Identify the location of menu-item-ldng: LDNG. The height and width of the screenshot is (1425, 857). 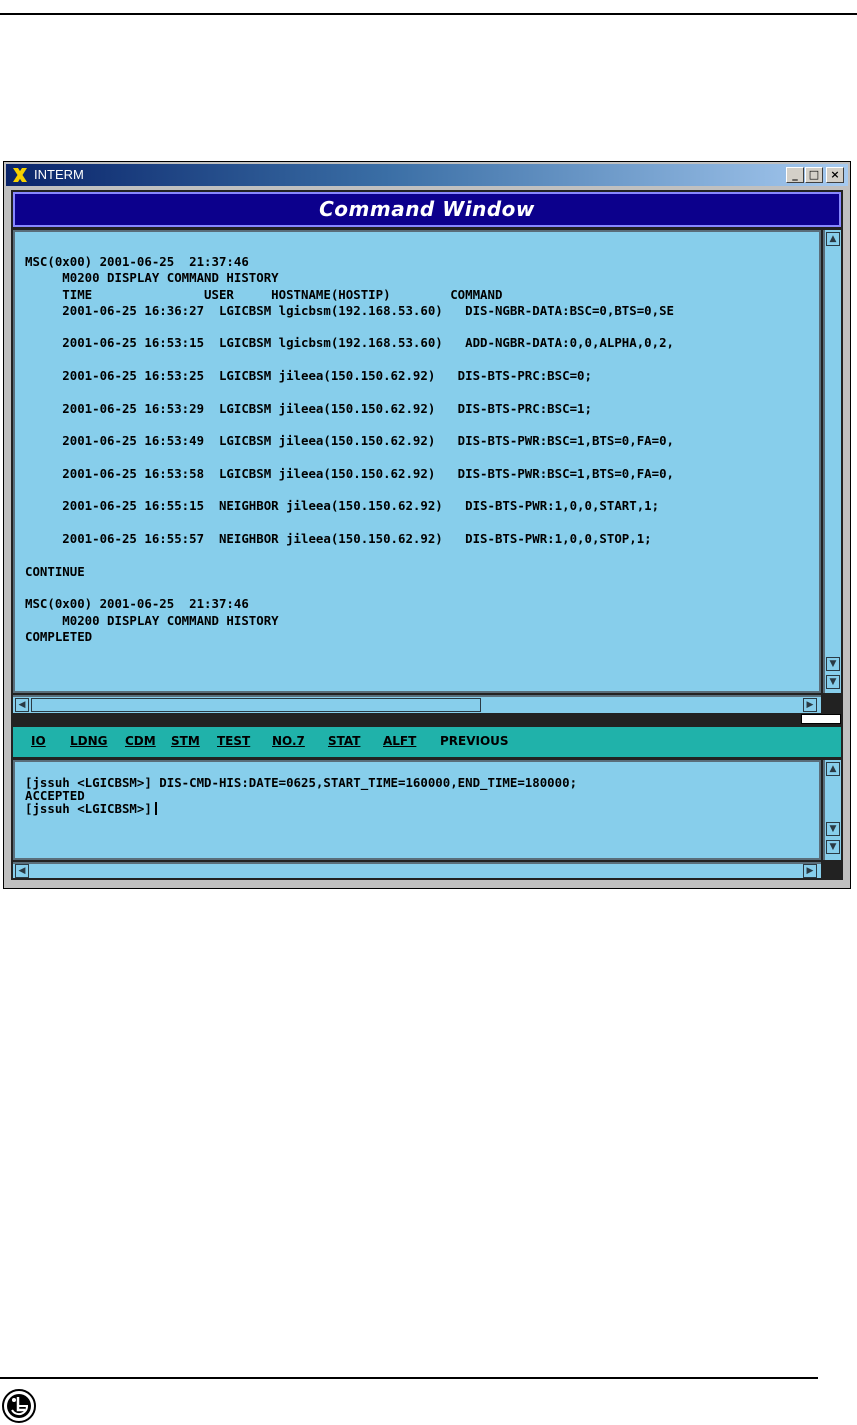
(89, 741).